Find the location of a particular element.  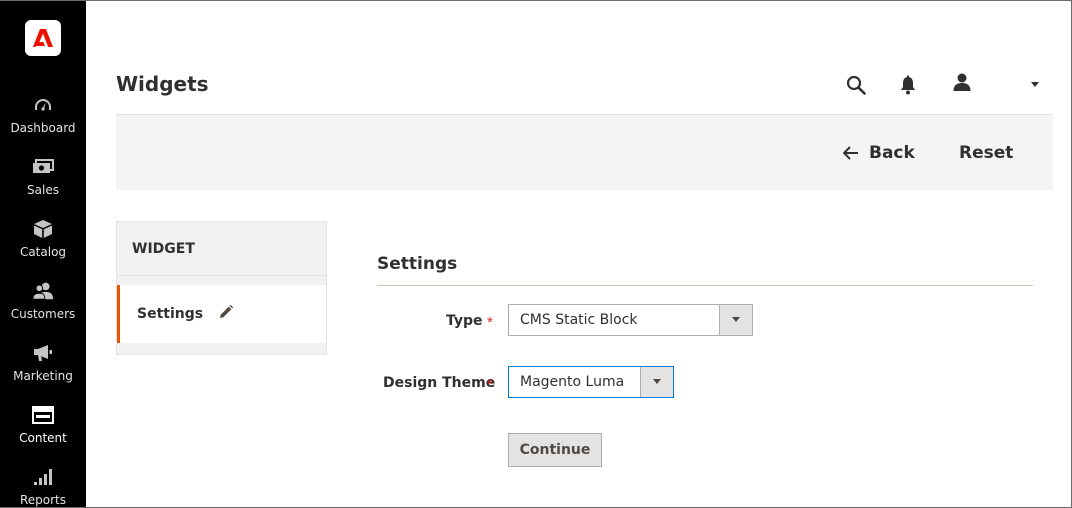

back-button-label: Back is located at coordinates (892, 153).